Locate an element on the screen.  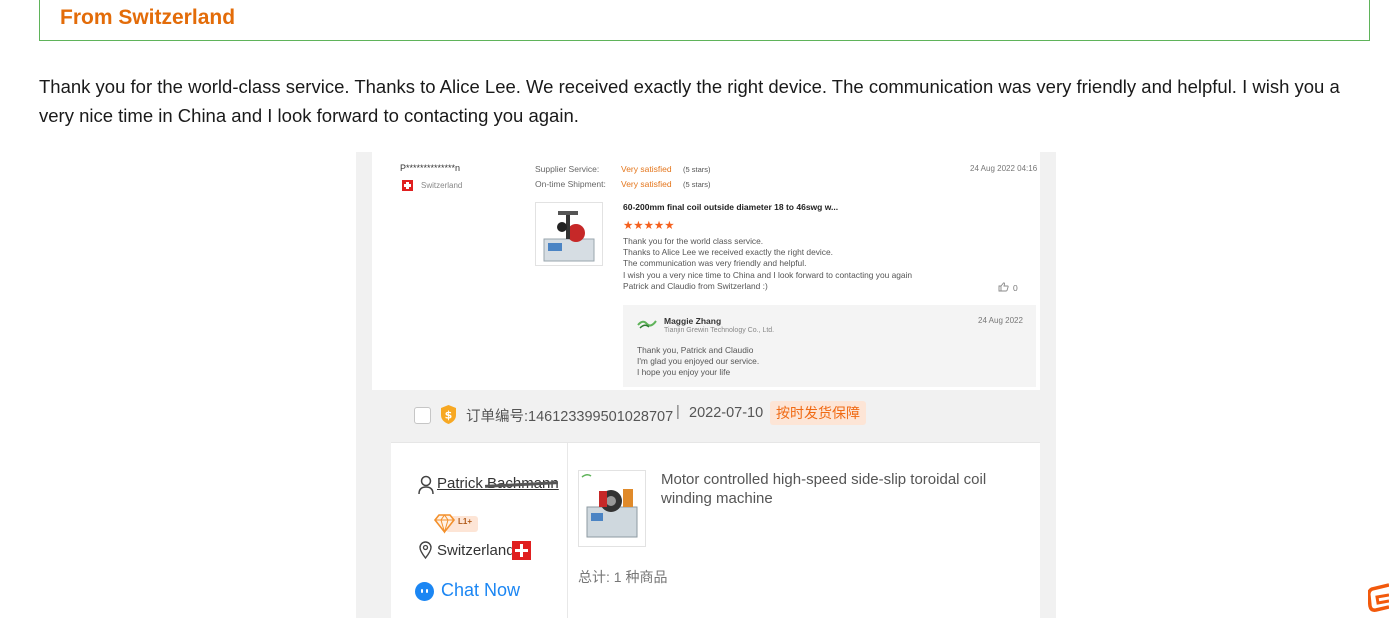
order-checkbox is located at coordinates (422, 415).